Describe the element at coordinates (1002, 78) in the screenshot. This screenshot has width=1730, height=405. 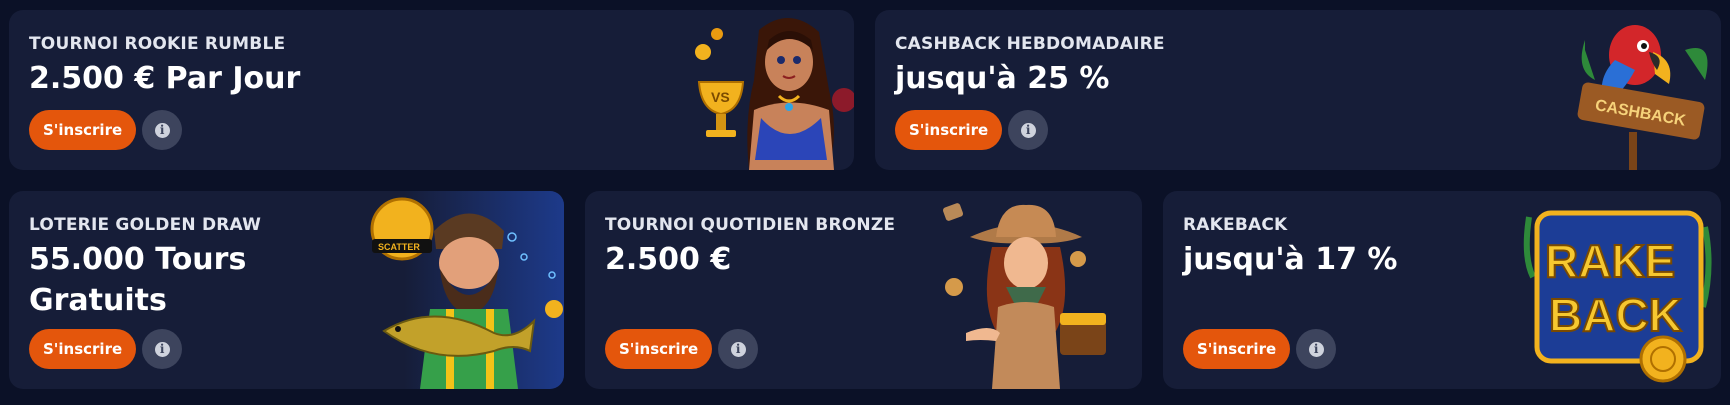
I see `promo-prize: jusqu'à 25 %` at that location.